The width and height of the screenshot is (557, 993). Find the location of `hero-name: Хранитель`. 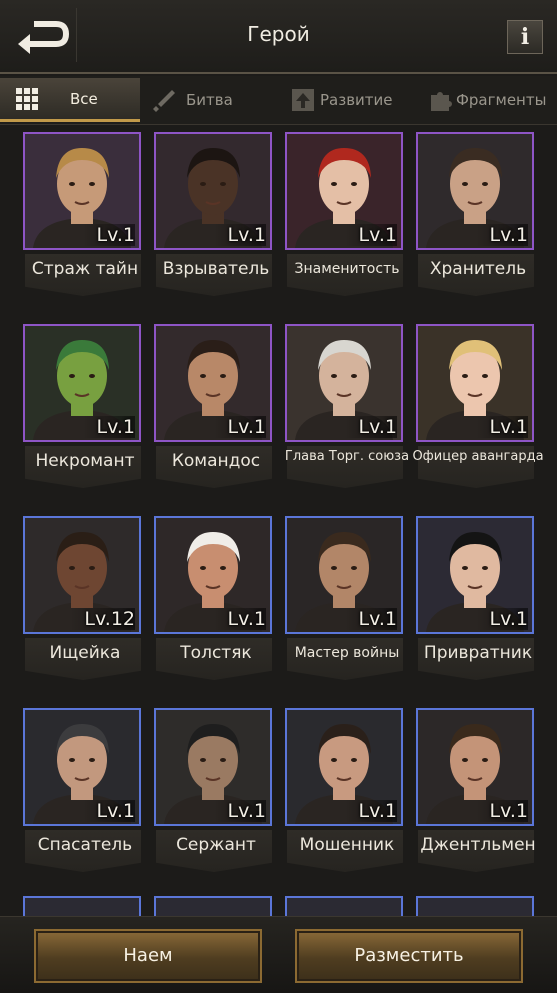

hero-name: Хранитель is located at coordinates (478, 269).